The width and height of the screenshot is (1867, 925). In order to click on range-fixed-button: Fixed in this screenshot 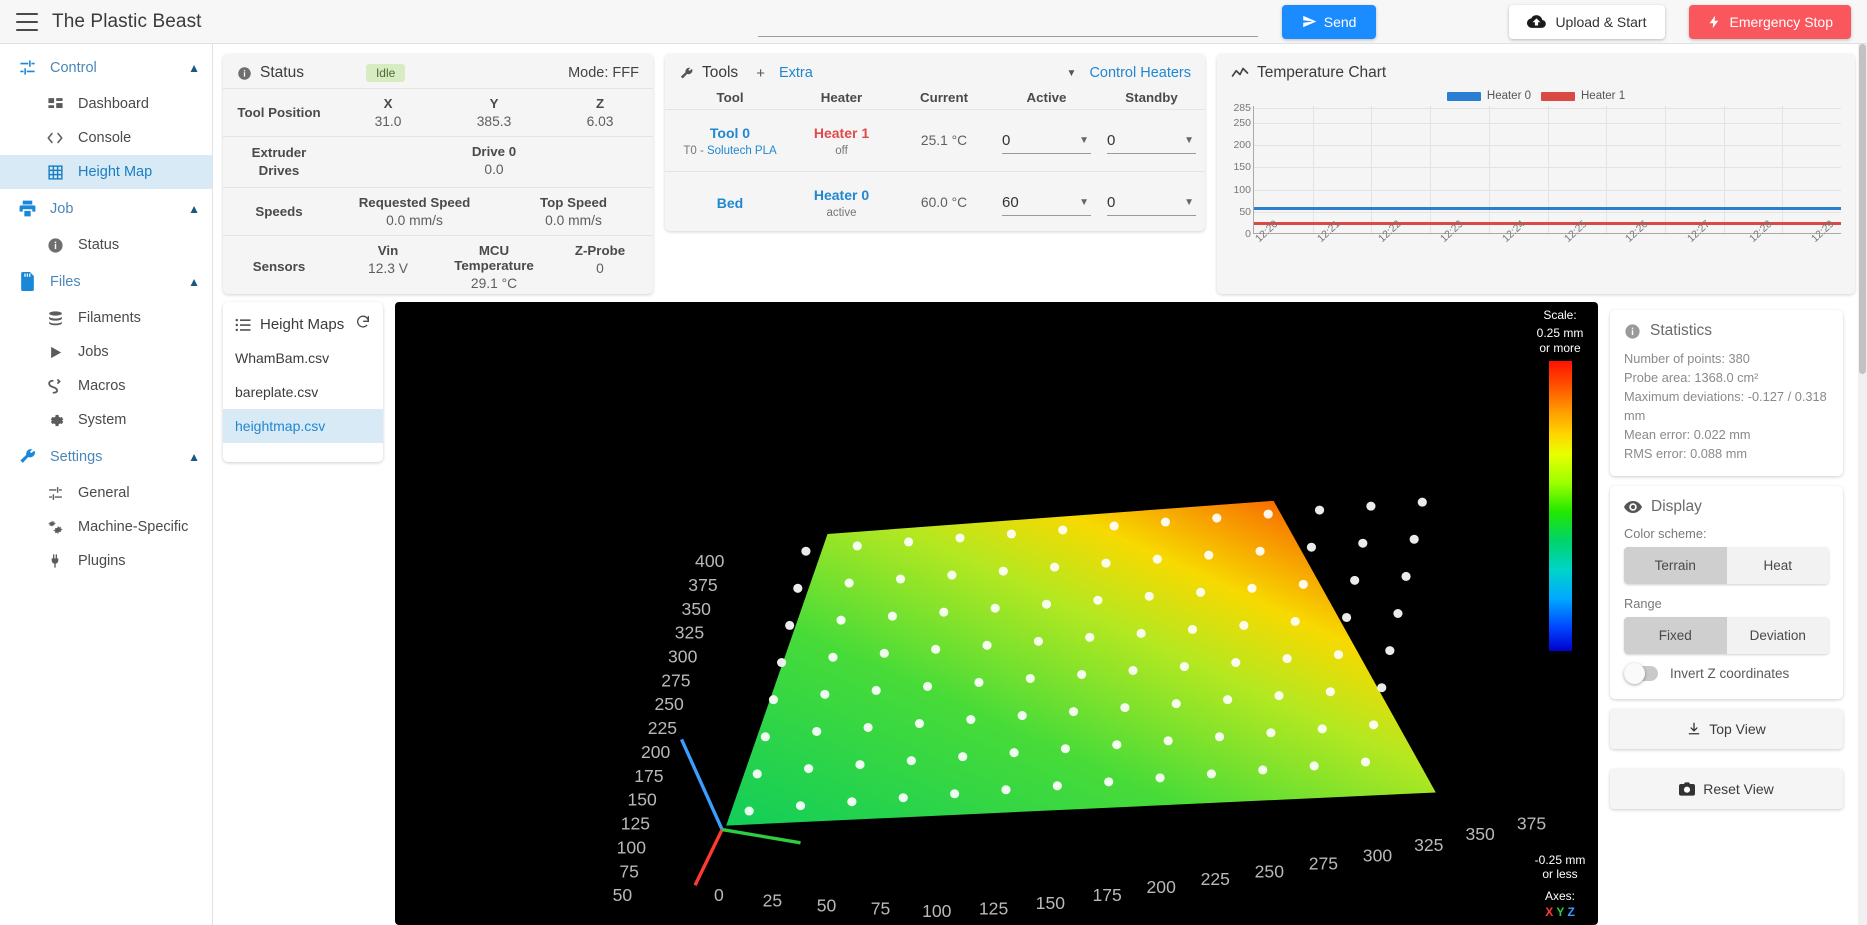, I will do `click(1675, 635)`.